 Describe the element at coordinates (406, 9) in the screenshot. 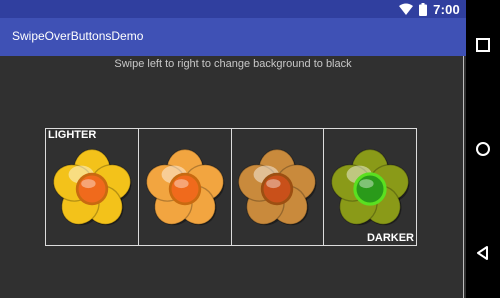

I see `wifi-icon` at that location.